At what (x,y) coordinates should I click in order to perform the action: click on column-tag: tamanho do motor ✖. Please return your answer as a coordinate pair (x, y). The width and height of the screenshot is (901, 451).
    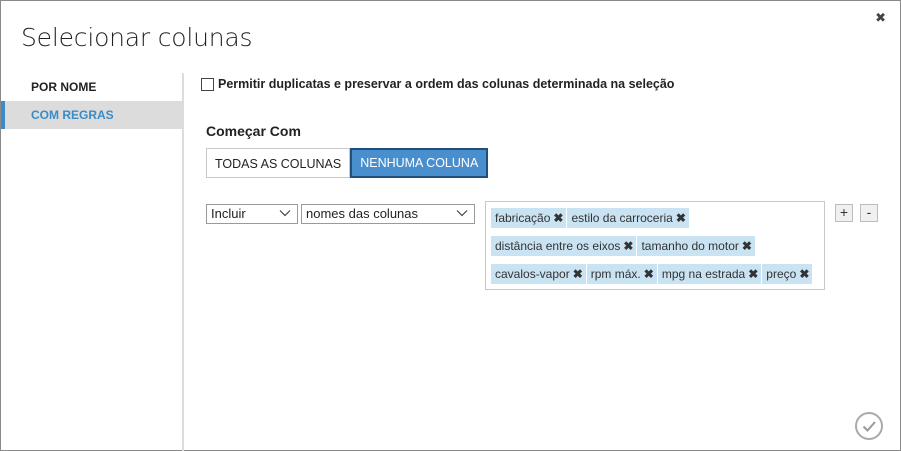
    Looking at the image, I should click on (696, 246).